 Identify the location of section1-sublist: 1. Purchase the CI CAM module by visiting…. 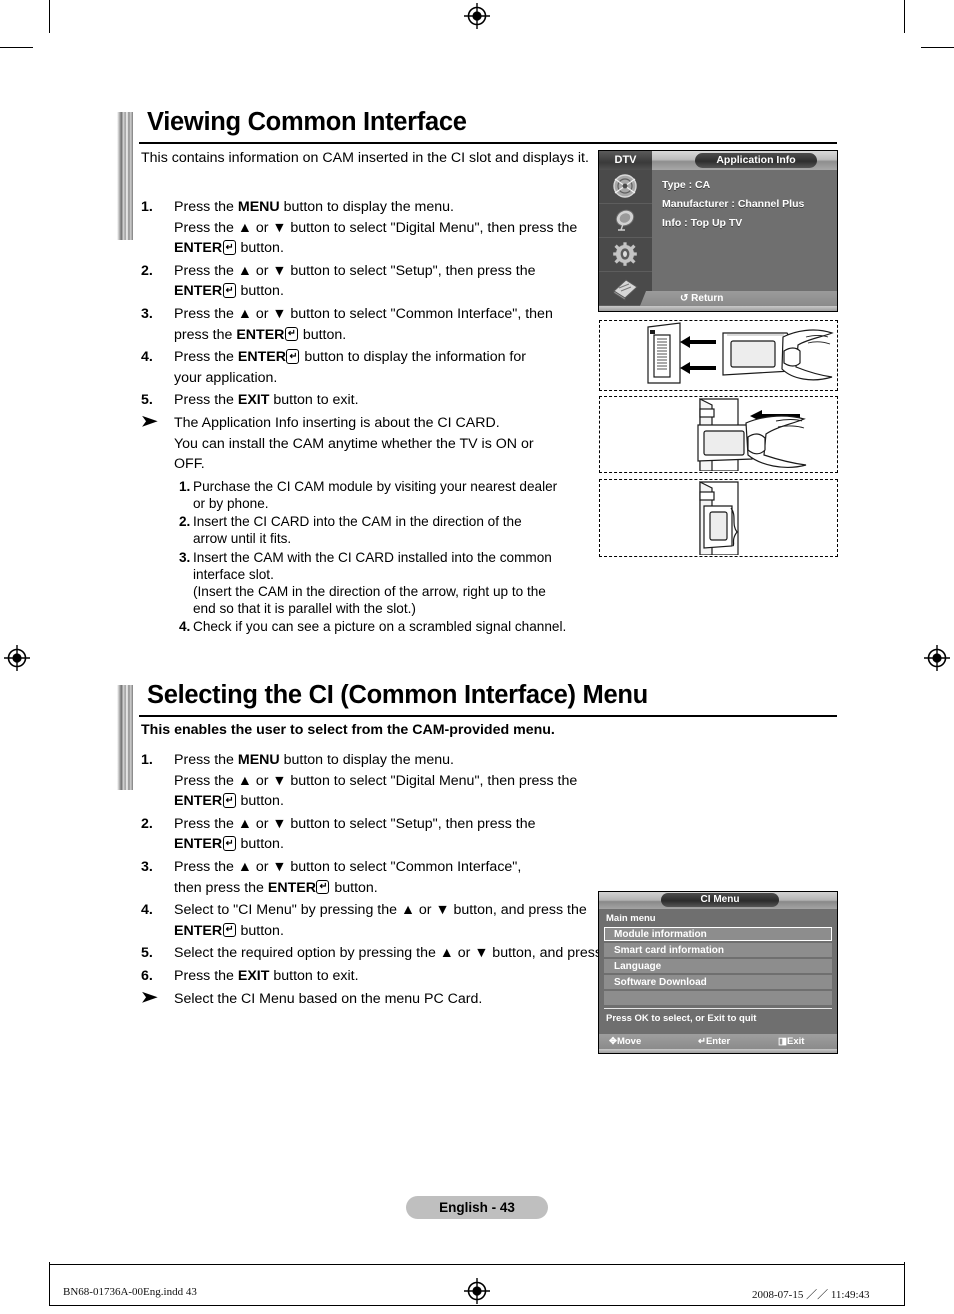
(368, 557).